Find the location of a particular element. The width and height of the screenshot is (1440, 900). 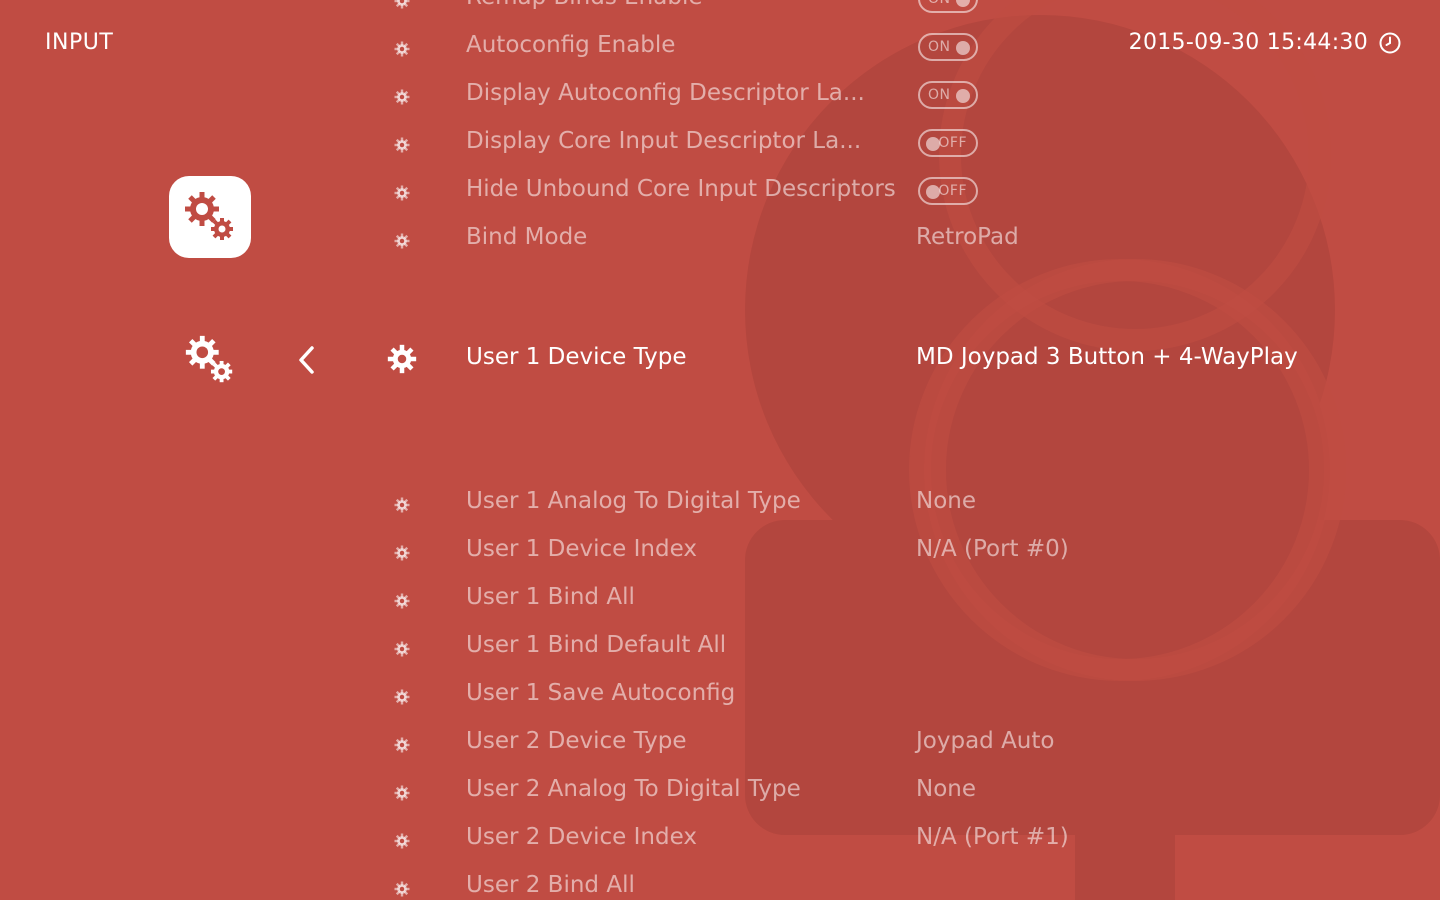

menu-item-label: User 1 Device Type is located at coordinates (576, 357).